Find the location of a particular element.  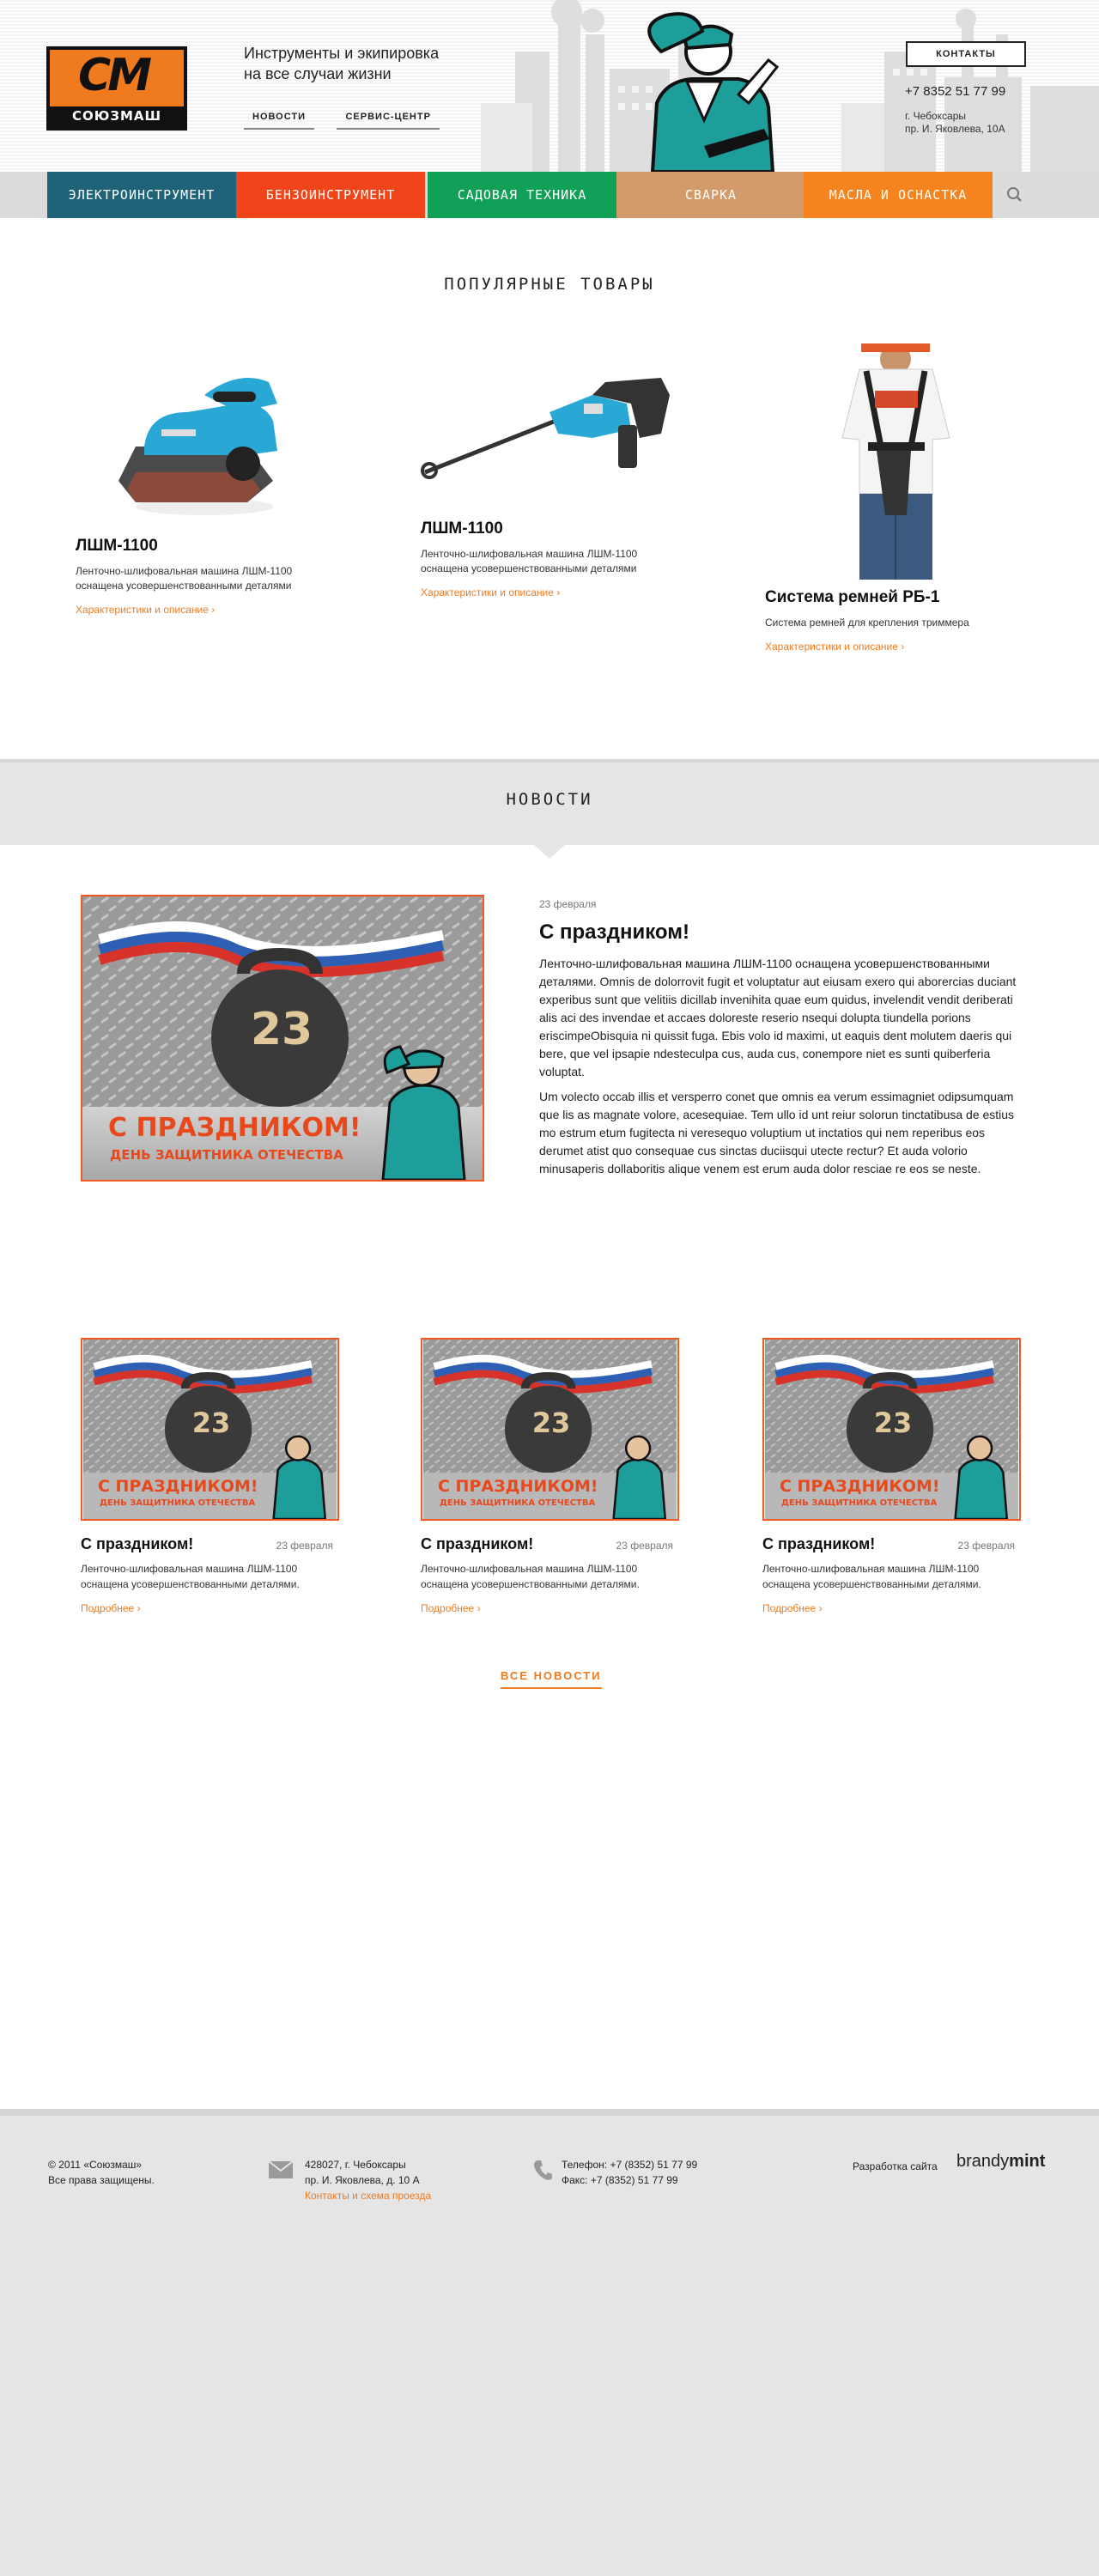

harness-image is located at coordinates (894, 463).